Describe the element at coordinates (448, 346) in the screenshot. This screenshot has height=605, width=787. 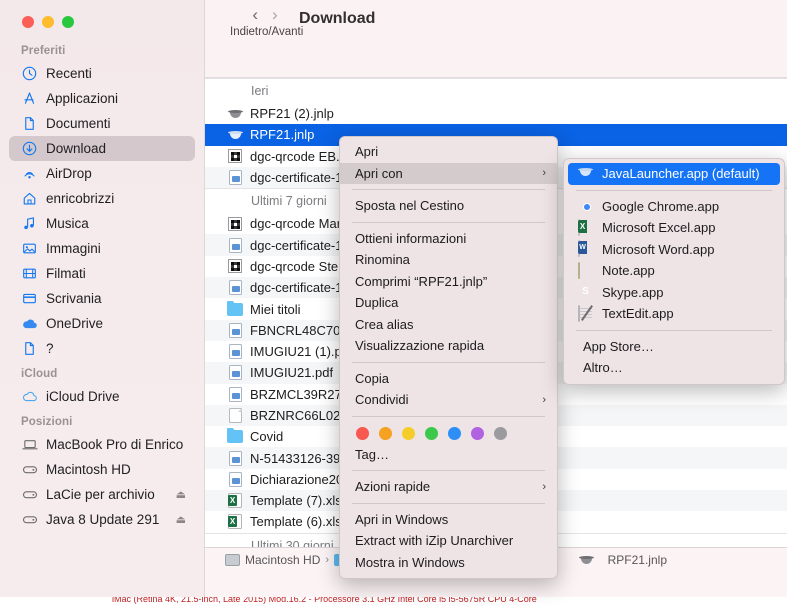
I see `menu-item-visualizzazione-rapida: Visualizzazione rapida` at that location.